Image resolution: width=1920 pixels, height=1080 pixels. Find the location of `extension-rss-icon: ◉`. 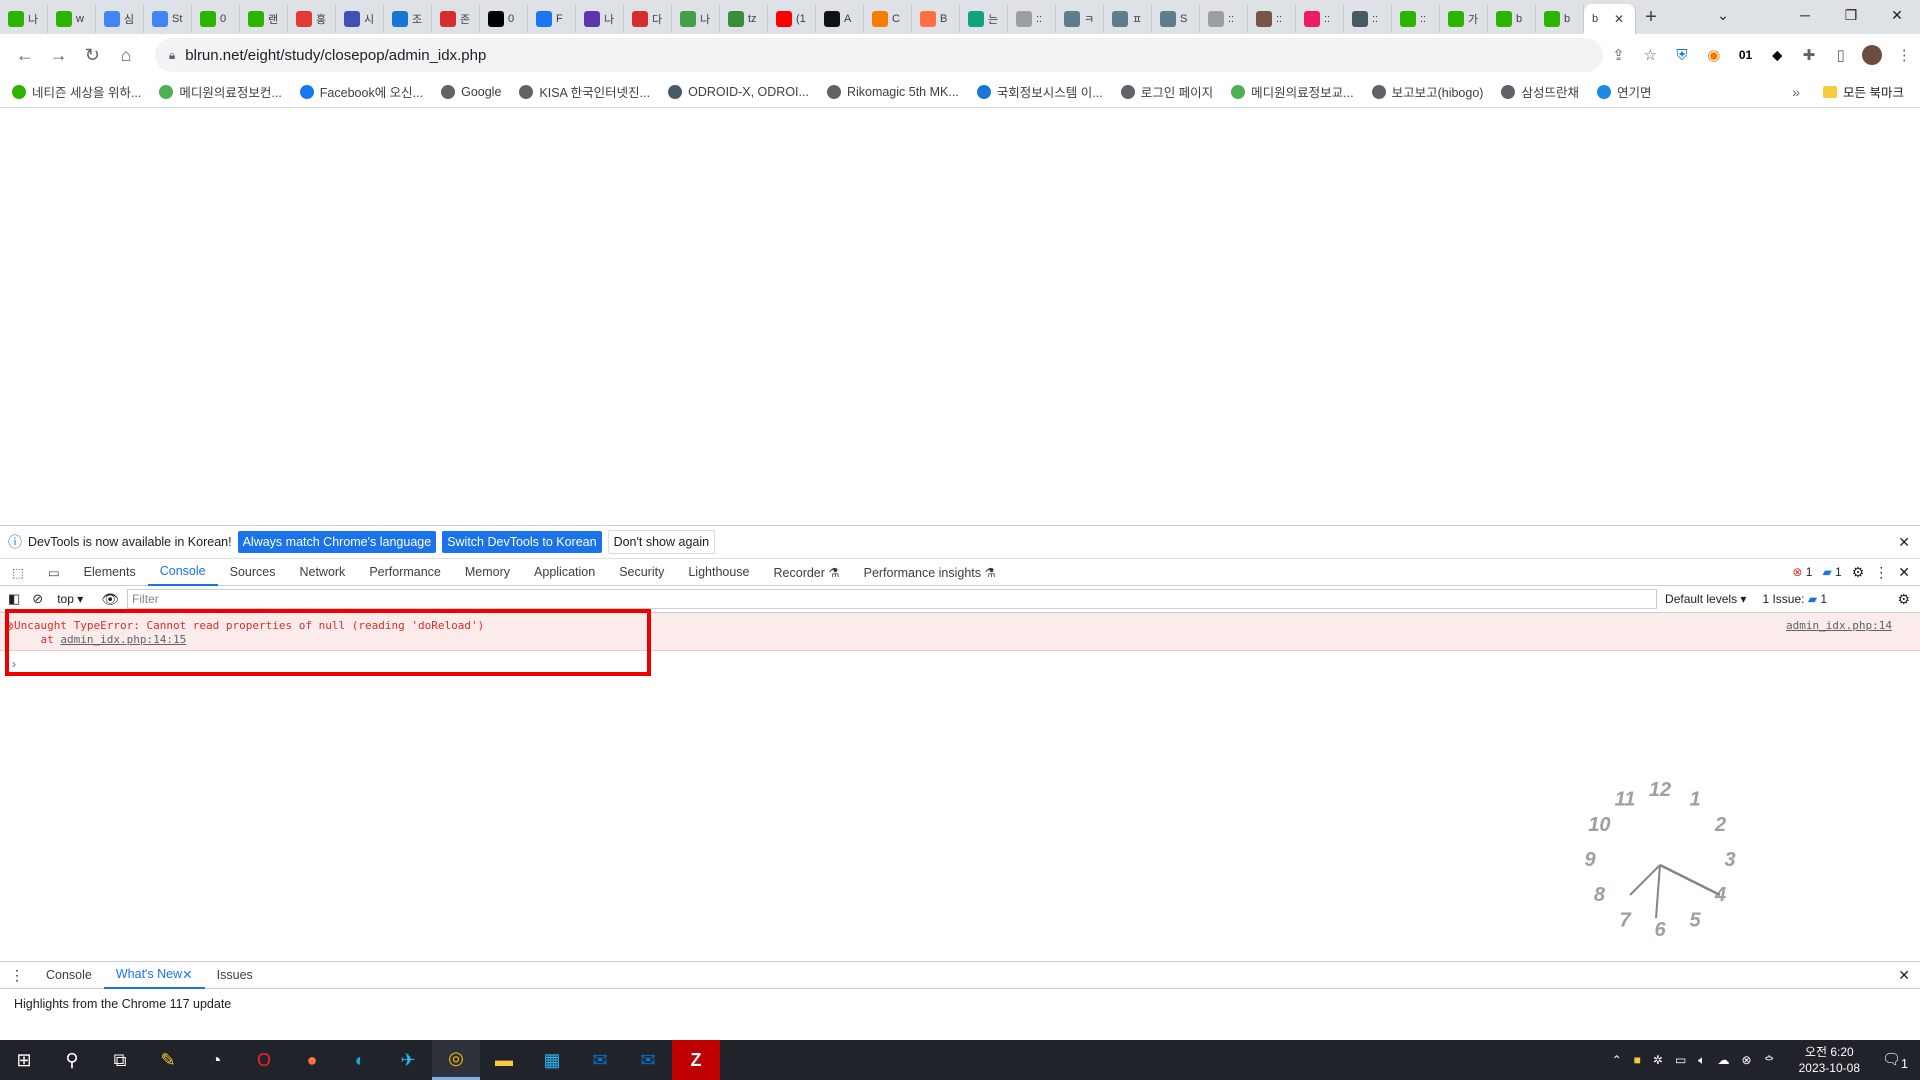

extension-rss-icon: ◉ is located at coordinates (1714, 55).